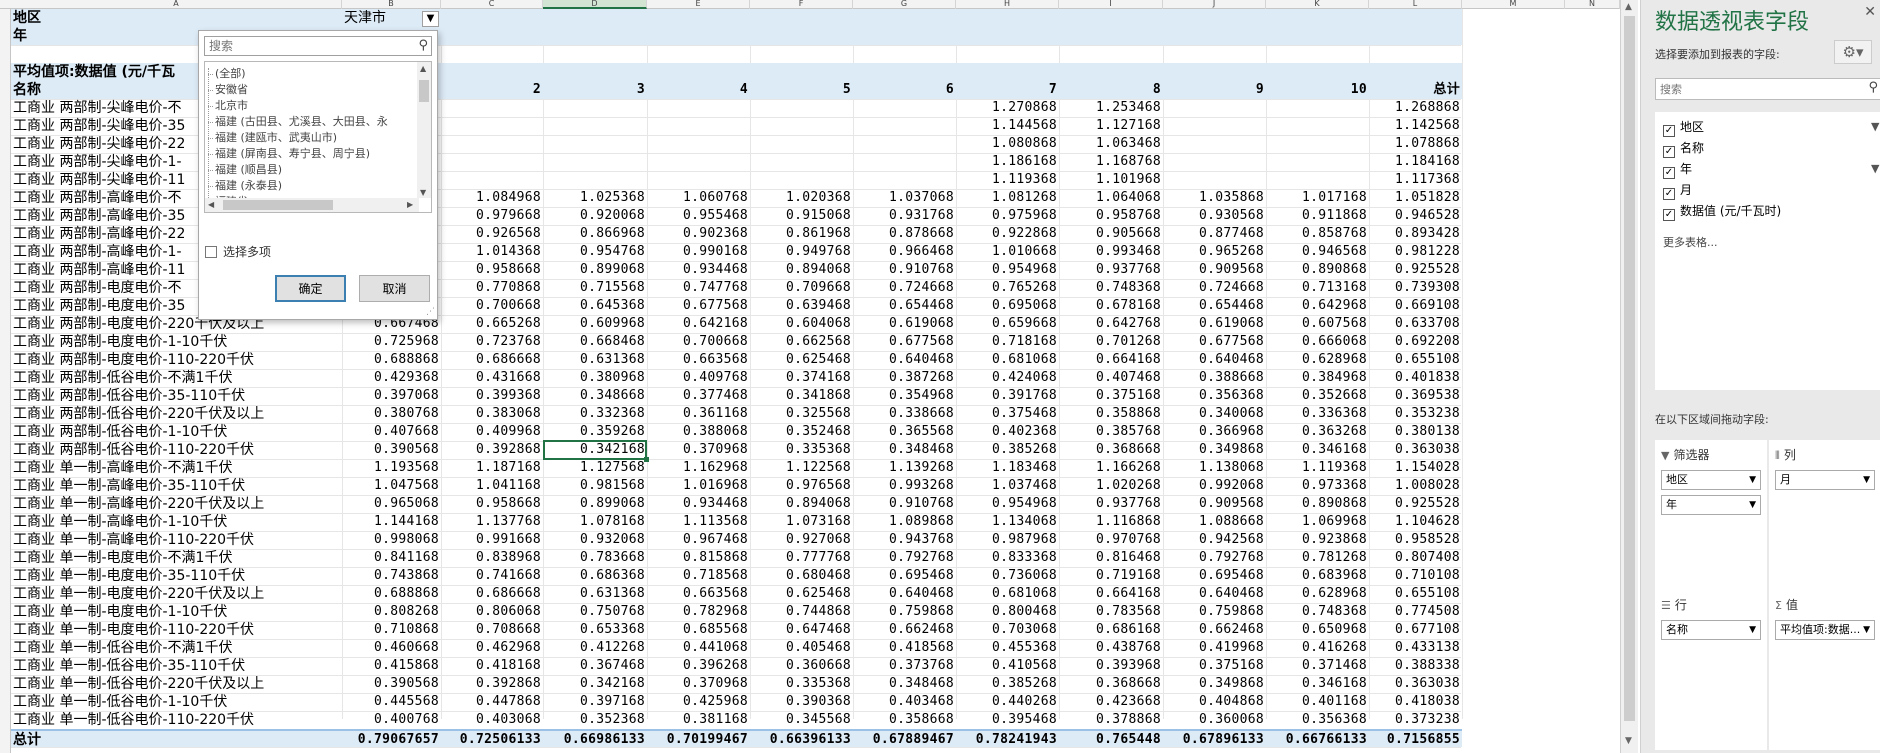 Image resolution: width=1880 pixels, height=753 pixels. I want to click on data-cell: 1.014368, so click(492, 252).